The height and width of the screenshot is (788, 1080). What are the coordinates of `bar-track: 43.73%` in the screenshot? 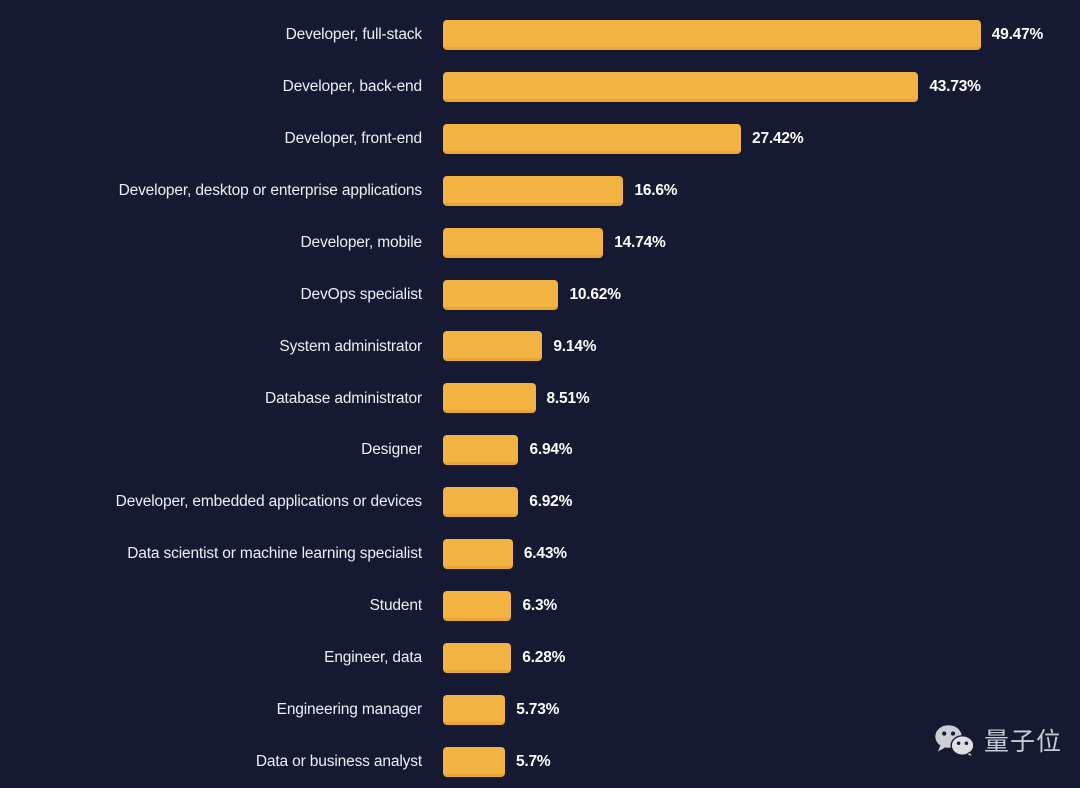 It's located at (761, 86).